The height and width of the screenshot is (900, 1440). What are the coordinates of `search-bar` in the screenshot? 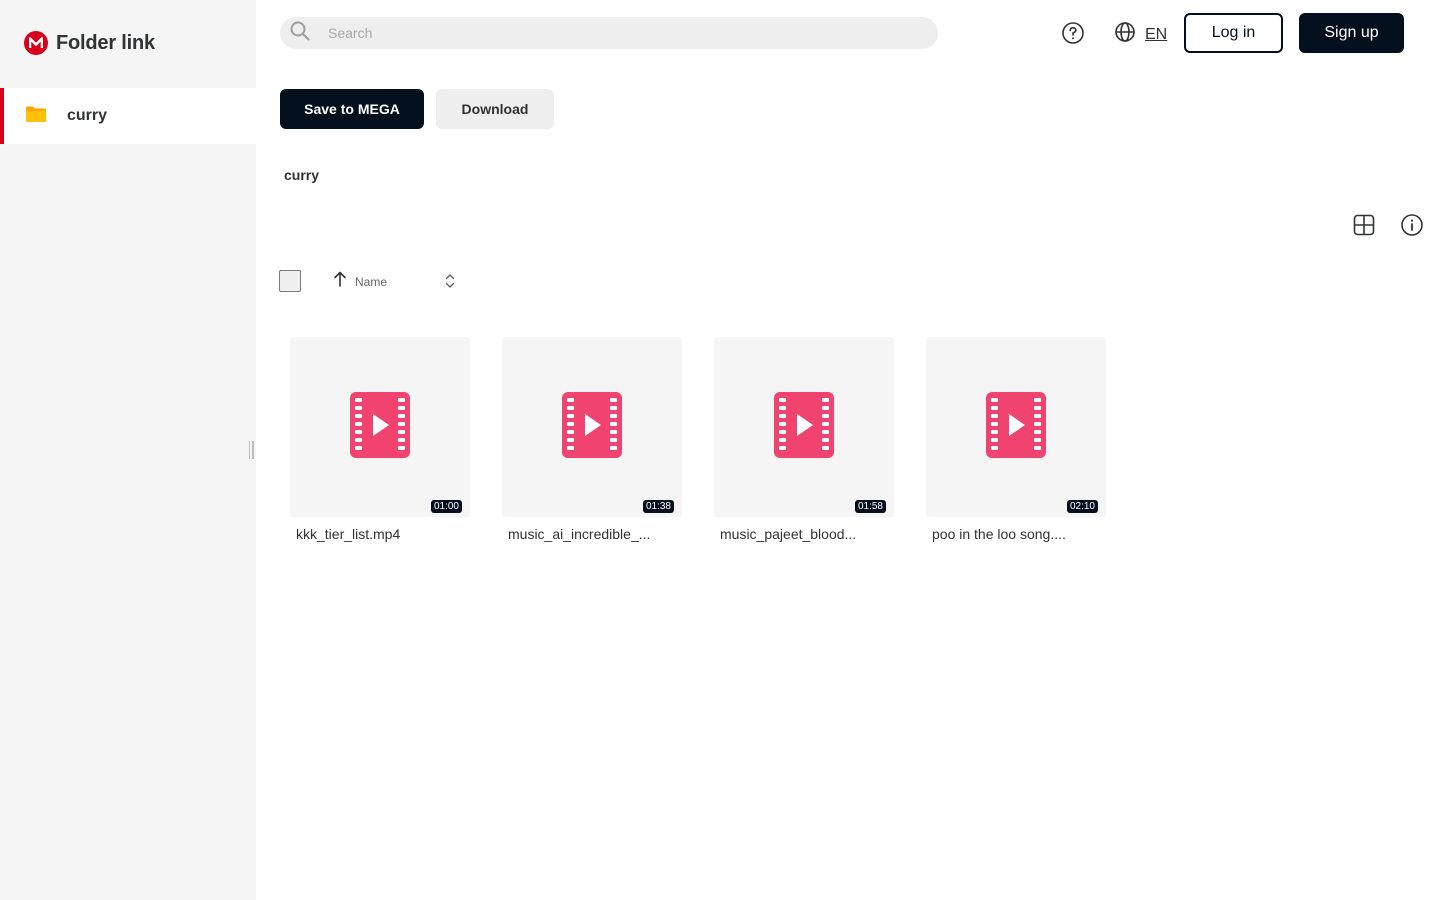 It's located at (609, 33).